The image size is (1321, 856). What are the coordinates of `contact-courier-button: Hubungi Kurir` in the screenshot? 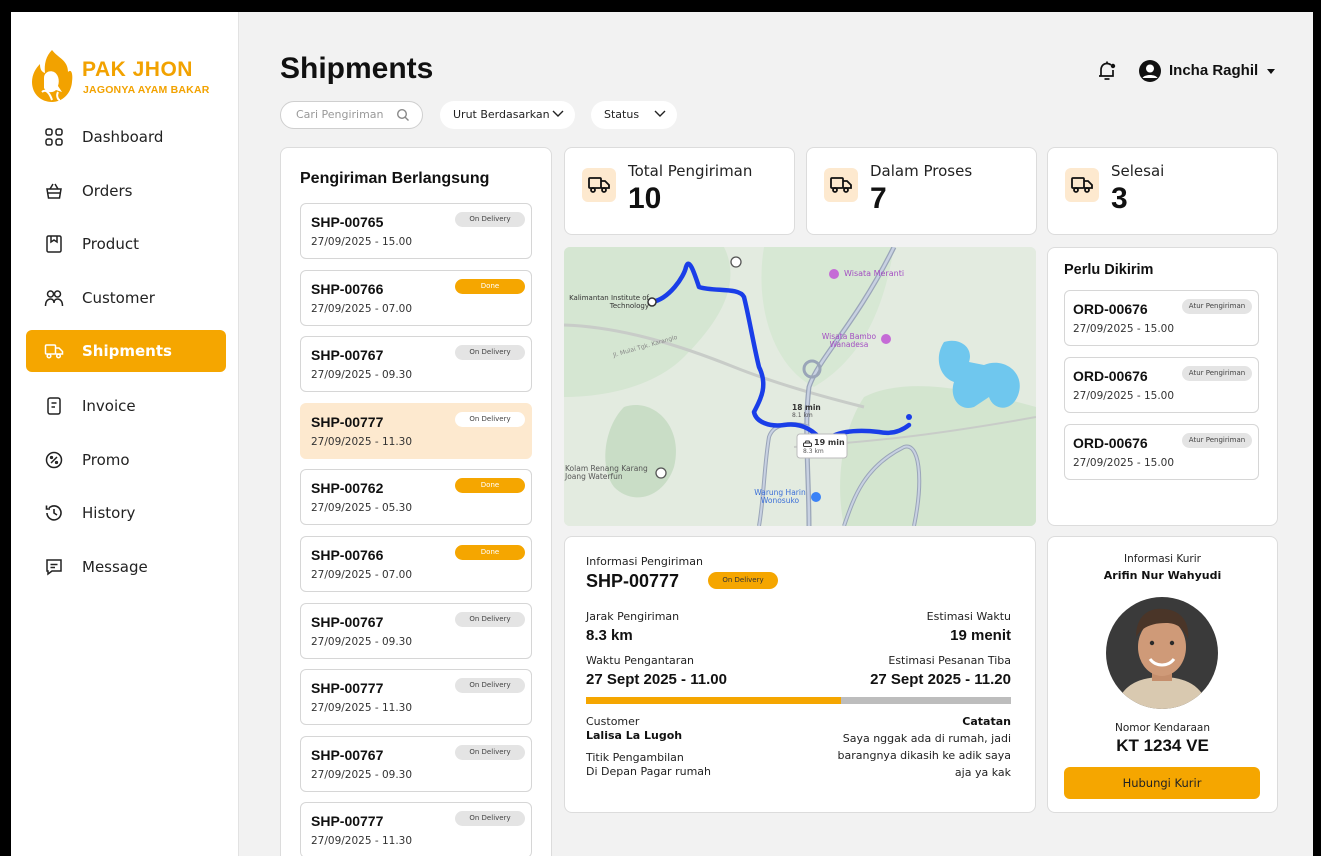 It's located at (1162, 783).